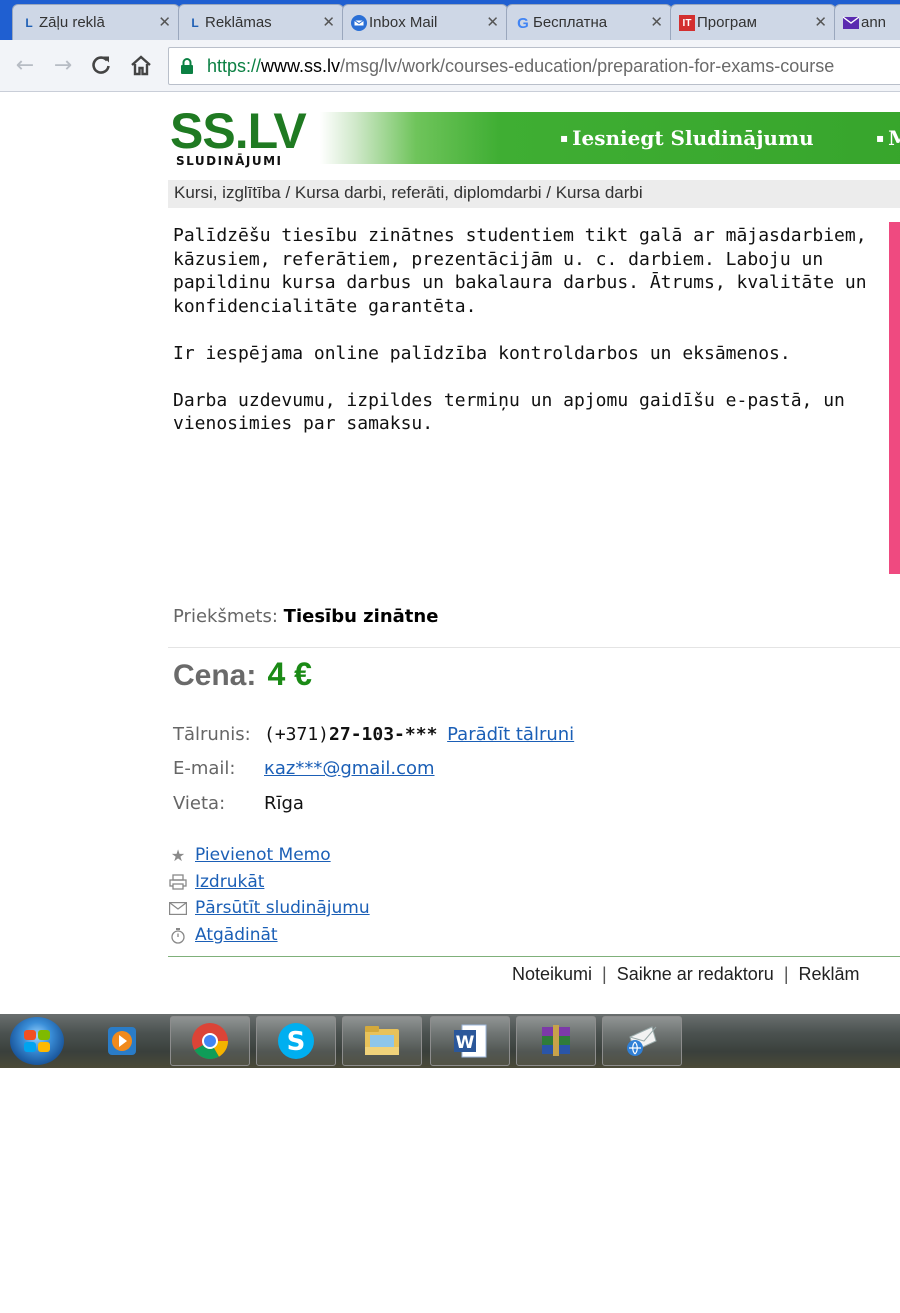 This screenshot has width=900, height=1313. Describe the element at coordinates (284, 803) in the screenshot. I see `location-value: Rīga` at that location.